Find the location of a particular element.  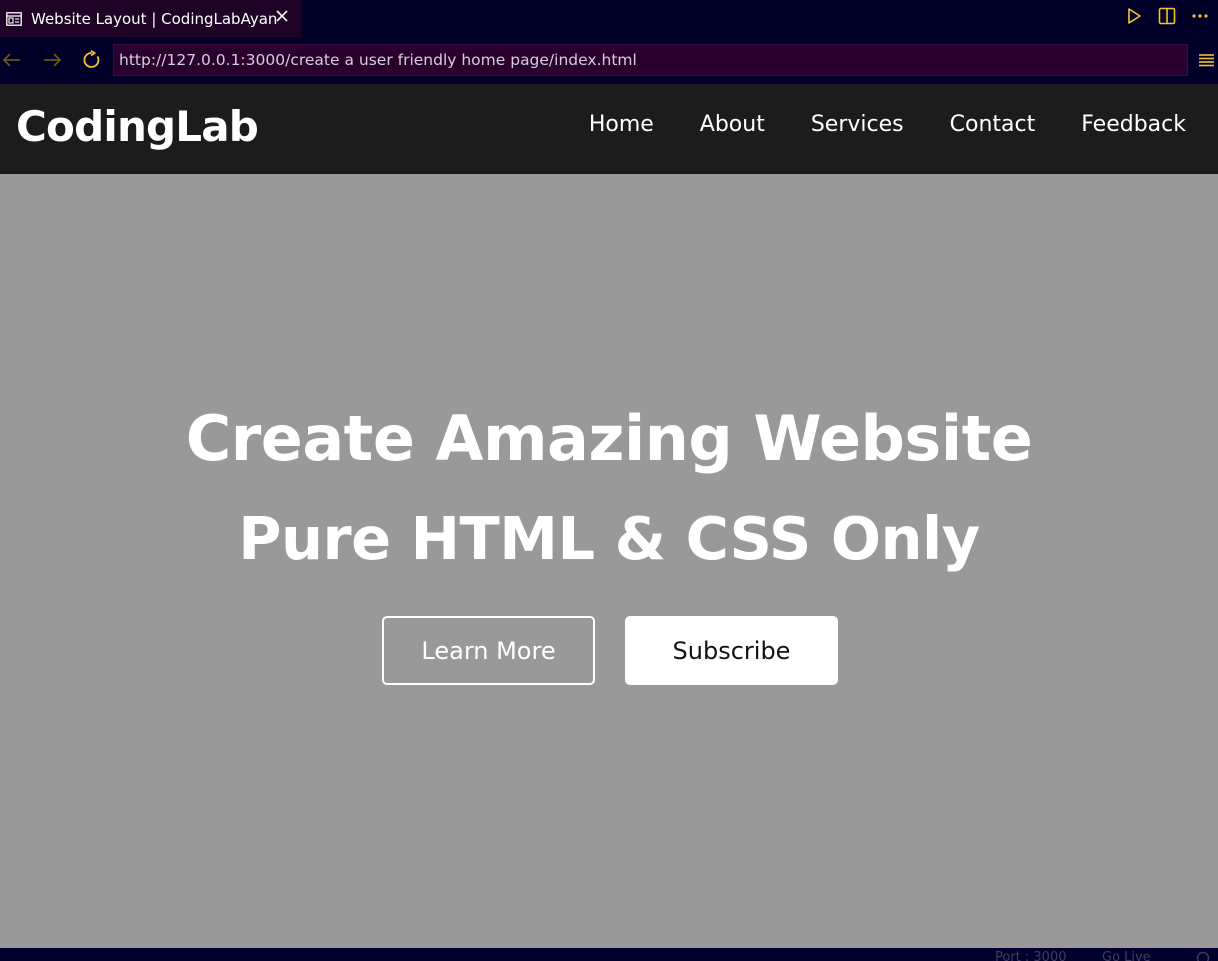

site-logo: CodingLab is located at coordinates (137, 126).